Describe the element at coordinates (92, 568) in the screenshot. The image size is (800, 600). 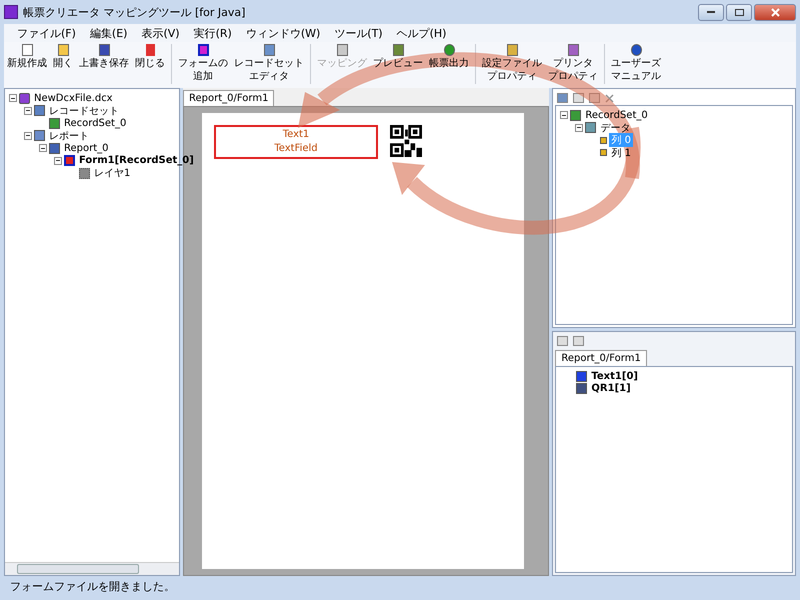
I see `horizontal-scrollbar` at that location.